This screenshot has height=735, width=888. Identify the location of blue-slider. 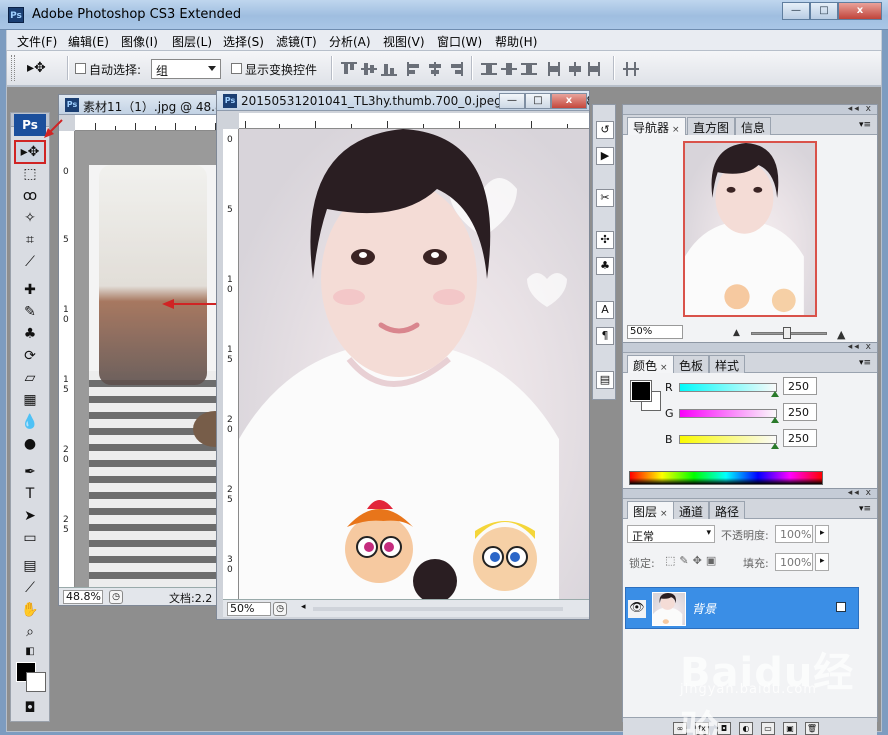
(729, 442).